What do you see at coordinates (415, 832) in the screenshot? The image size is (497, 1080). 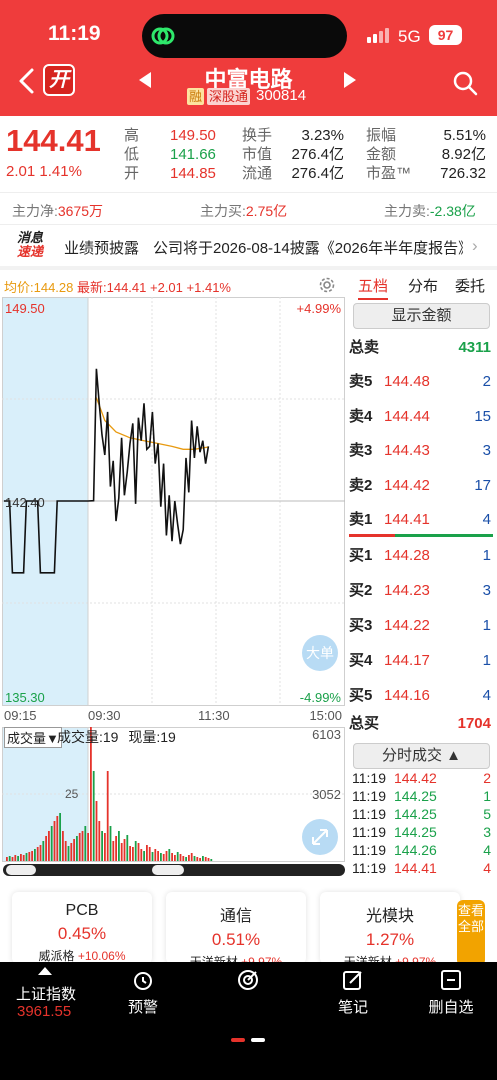 I see `trade-price: 144.25` at bounding box center [415, 832].